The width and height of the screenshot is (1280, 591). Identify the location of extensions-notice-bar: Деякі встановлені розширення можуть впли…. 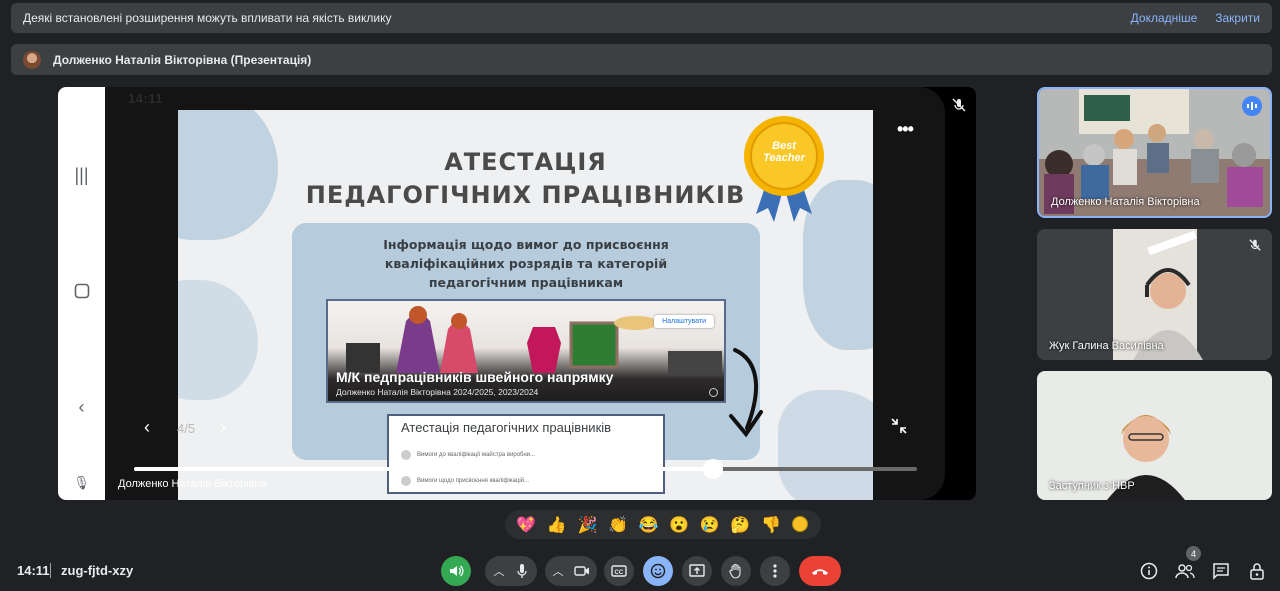
(641, 18).